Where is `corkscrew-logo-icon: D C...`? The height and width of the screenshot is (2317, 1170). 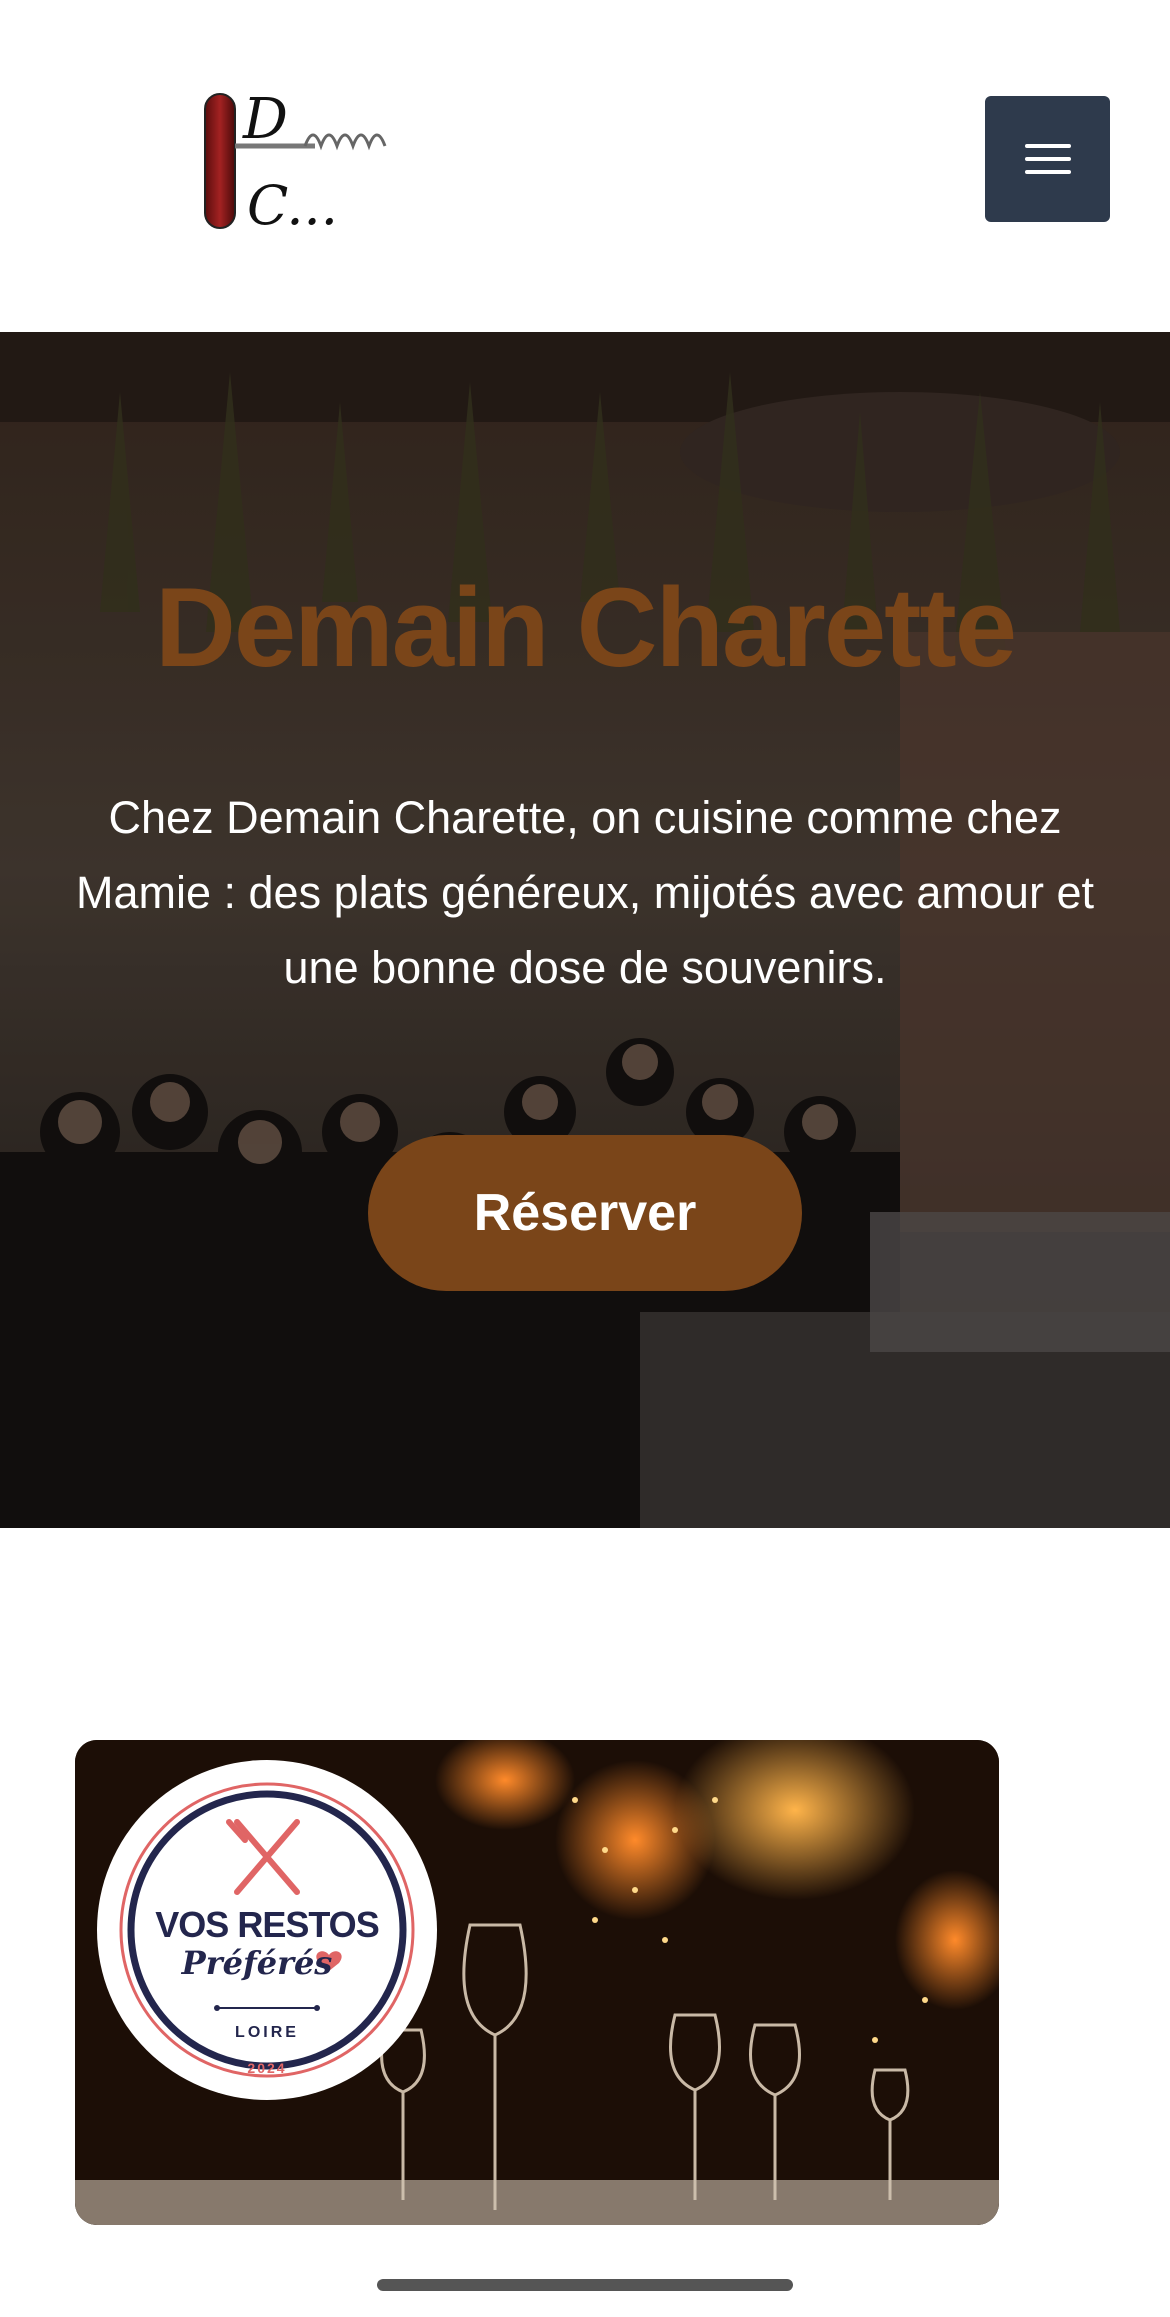 corkscrew-logo-icon: D C... is located at coordinates (295, 162).